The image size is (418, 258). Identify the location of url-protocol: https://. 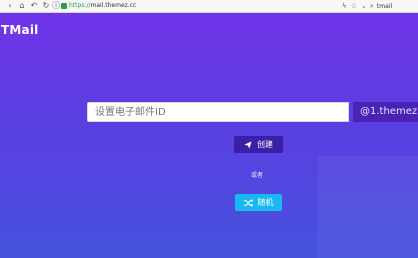
(80, 5).